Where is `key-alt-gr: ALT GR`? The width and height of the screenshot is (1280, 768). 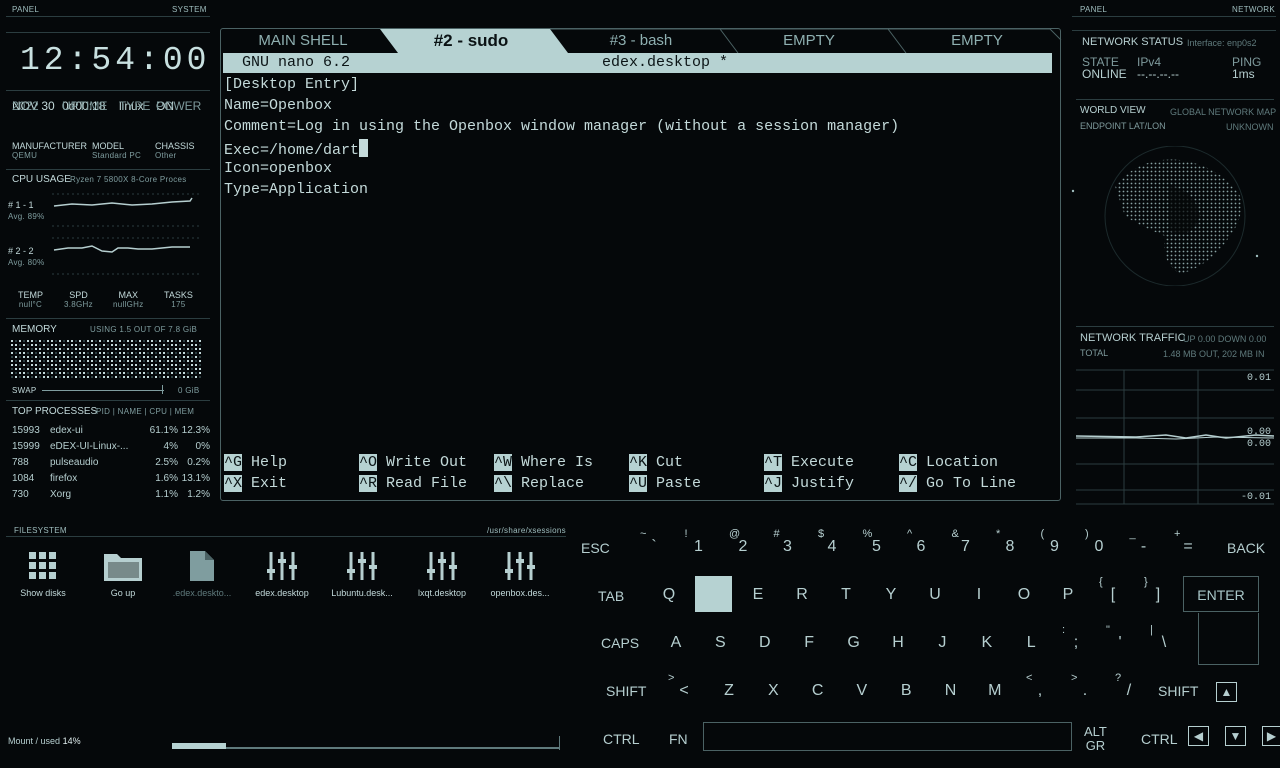
key-alt-gr: ALT GR is located at coordinates (1095, 739).